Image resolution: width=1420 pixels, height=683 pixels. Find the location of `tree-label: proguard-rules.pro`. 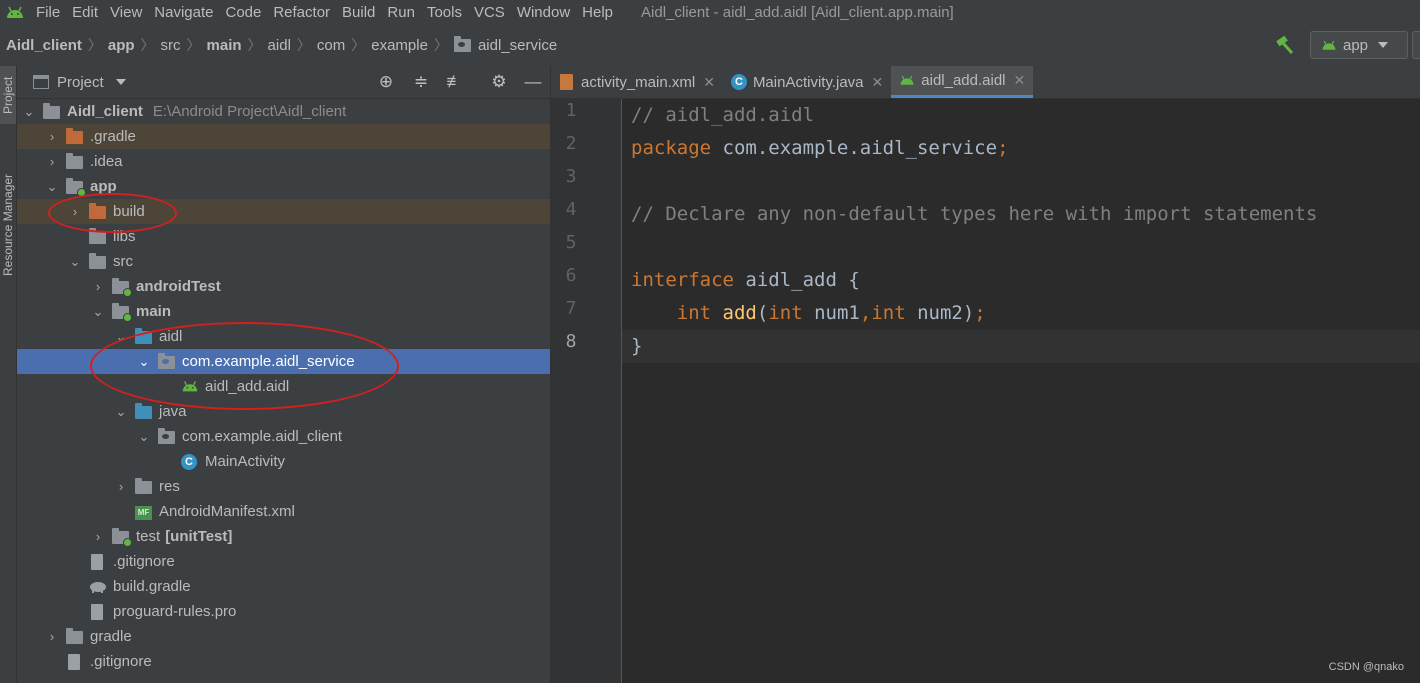

tree-label: proguard-rules.pro is located at coordinates (175, 611).